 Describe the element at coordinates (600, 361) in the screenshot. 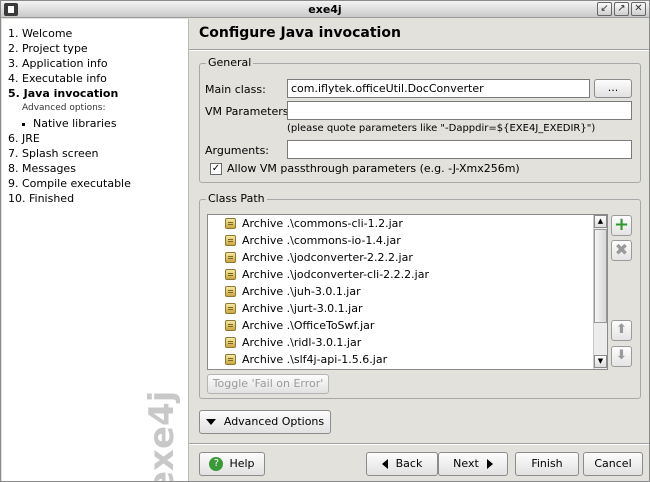

I see `scroll-down-icon: ▼` at that location.